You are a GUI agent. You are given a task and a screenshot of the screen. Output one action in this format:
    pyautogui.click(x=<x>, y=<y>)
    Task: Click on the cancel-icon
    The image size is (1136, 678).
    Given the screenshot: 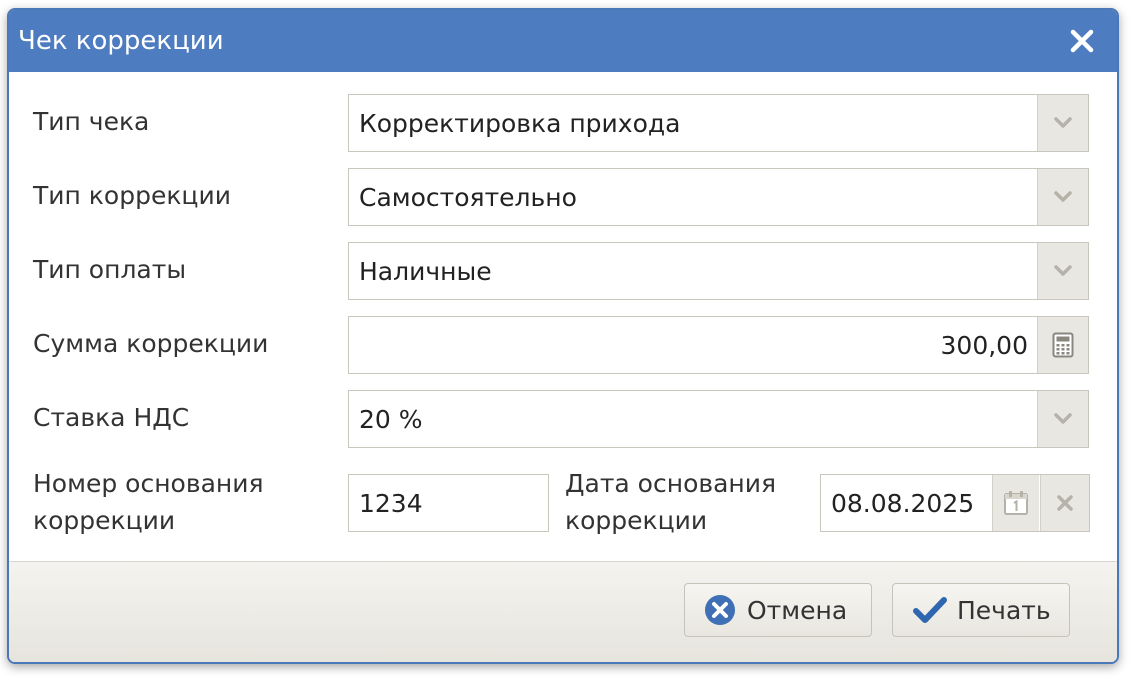 What is the action you would take?
    pyautogui.click(x=720, y=610)
    